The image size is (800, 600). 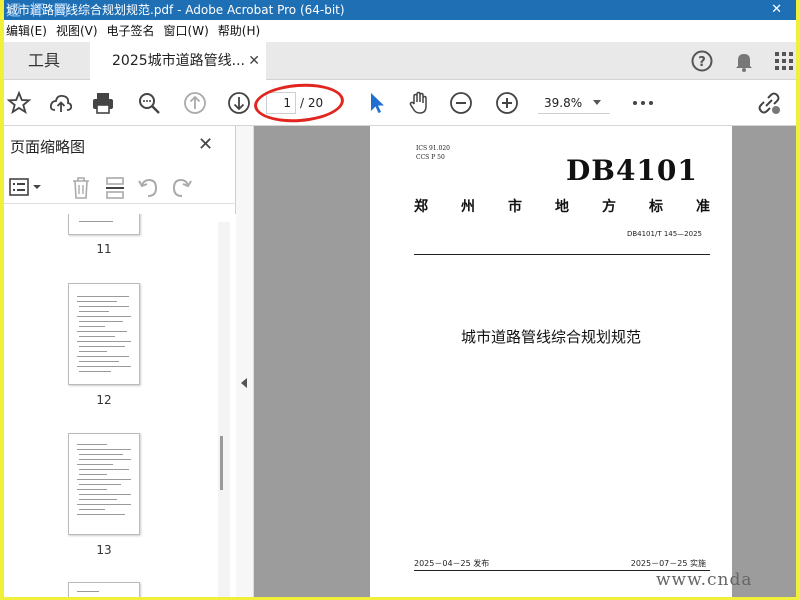 What do you see at coordinates (195, 103) in the screenshot?
I see `previous-page-icon` at bounding box center [195, 103].